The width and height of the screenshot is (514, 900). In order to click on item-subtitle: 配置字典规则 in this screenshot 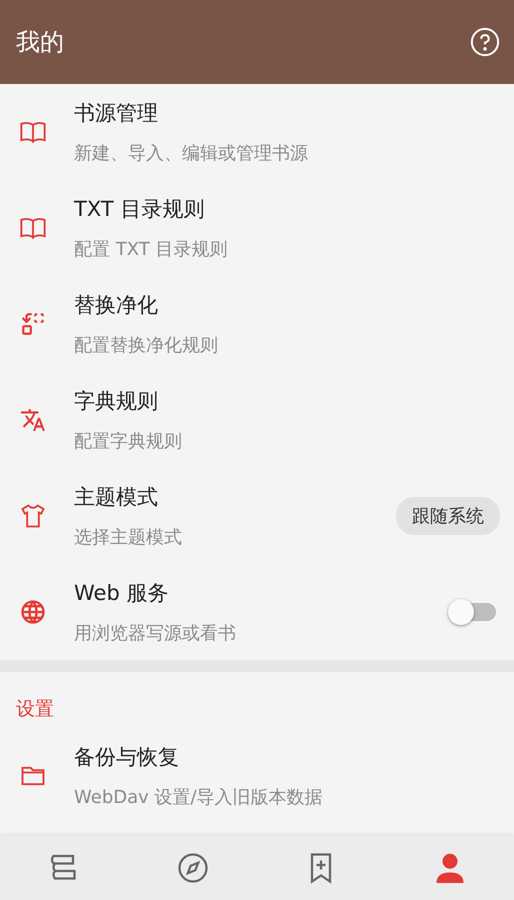, I will do `click(128, 441)`.